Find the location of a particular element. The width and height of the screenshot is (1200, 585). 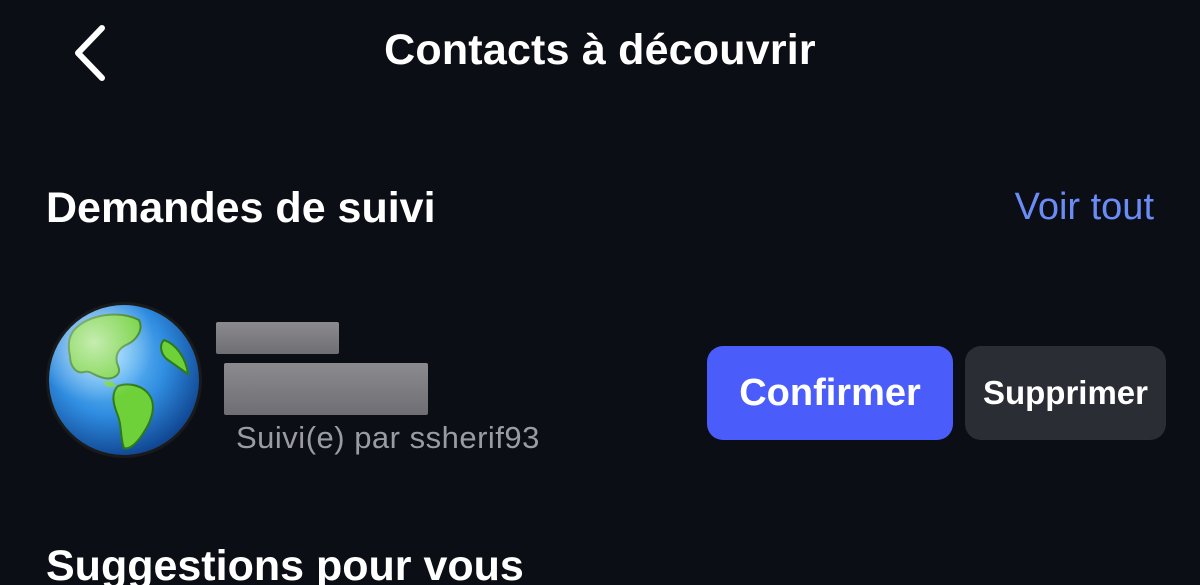

followed-by-text: Suivi(e) par ssherif93 is located at coordinates (388, 437).